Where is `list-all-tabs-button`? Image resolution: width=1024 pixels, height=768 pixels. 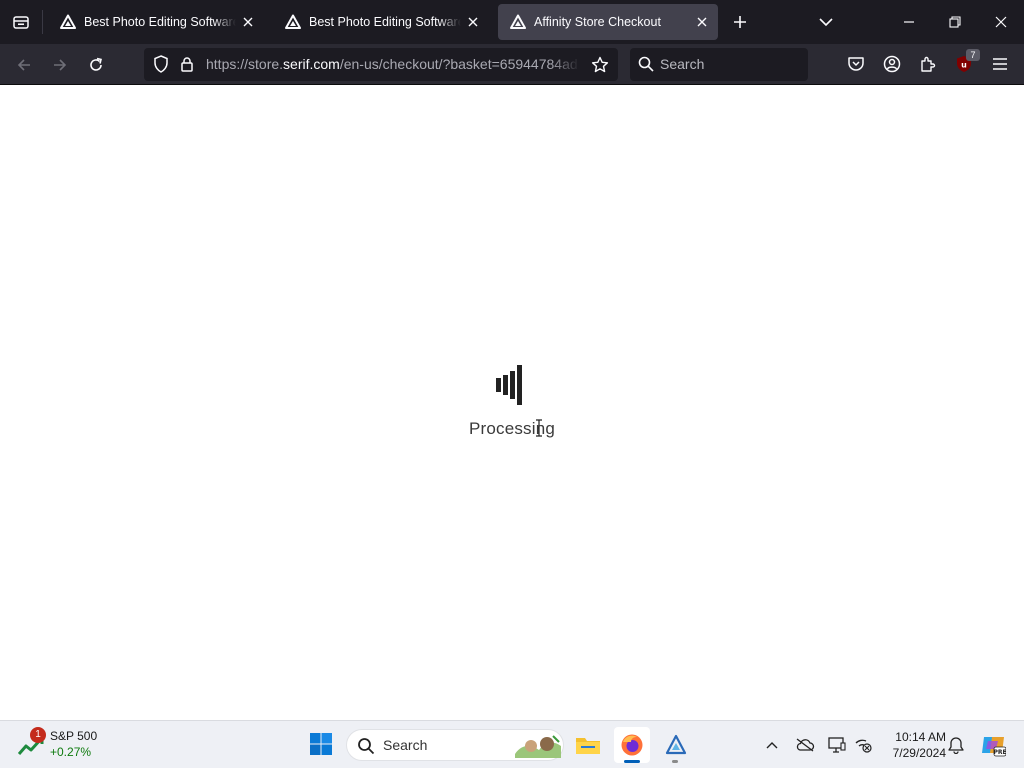 list-all-tabs-button is located at coordinates (826, 22).